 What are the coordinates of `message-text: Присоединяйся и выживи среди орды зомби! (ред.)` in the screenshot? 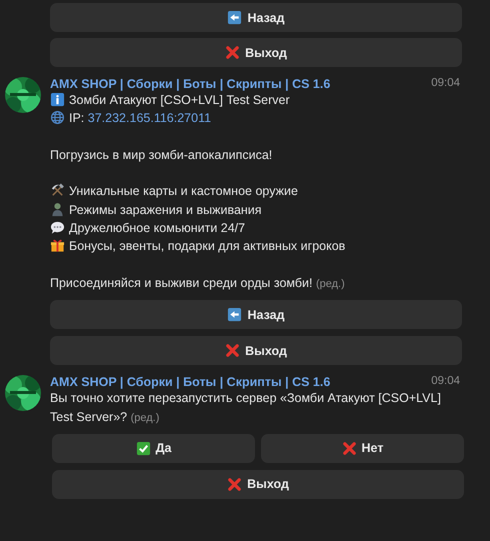 It's located at (197, 283).